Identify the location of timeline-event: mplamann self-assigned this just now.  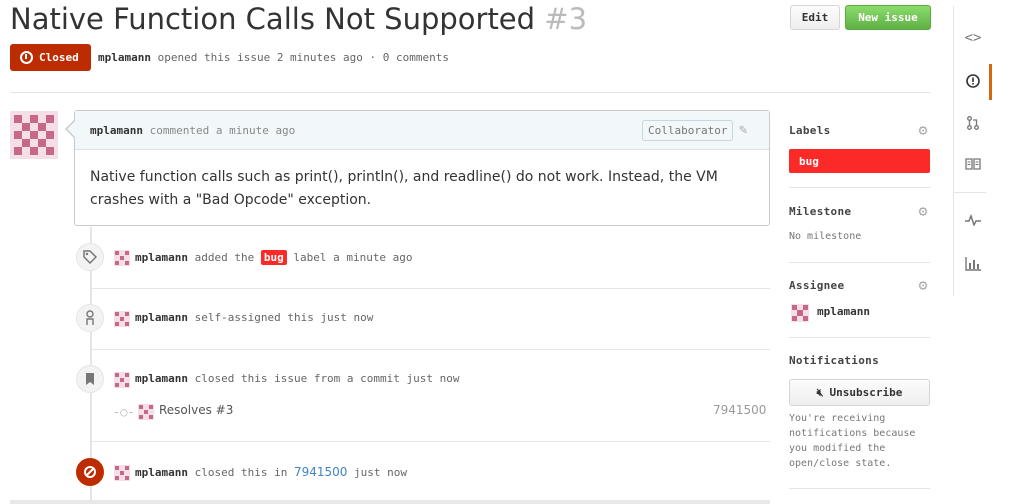
(254, 317).